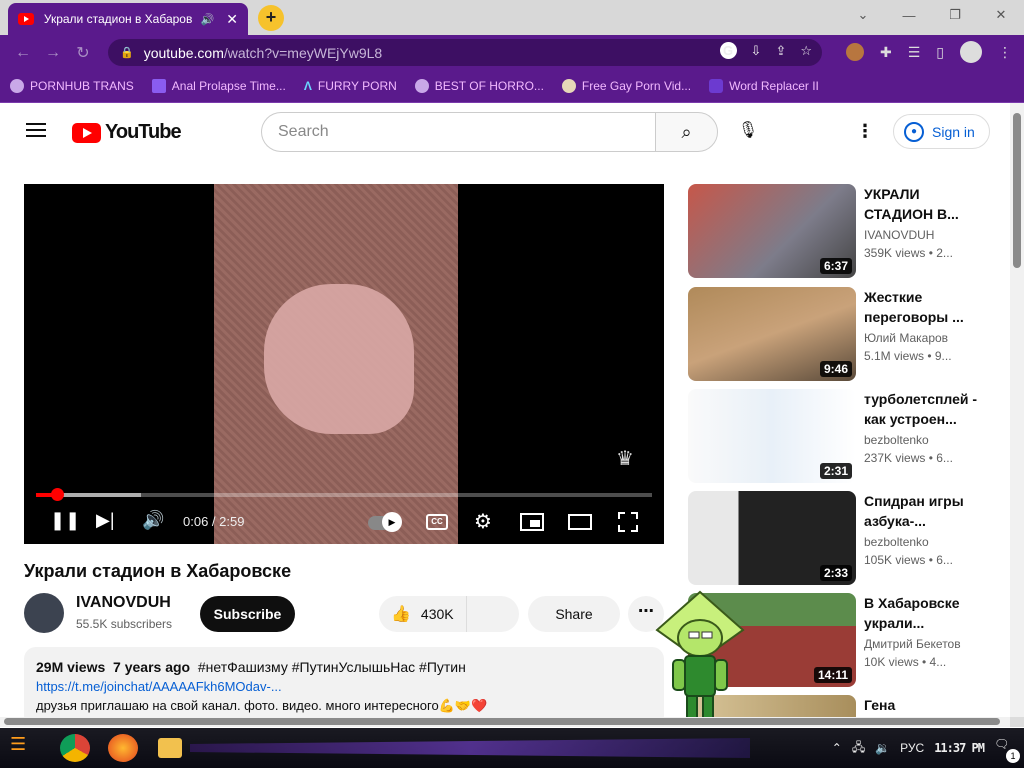 The height and width of the screenshot is (768, 1024). Describe the element at coordinates (263, 53) in the screenshot. I see `url-text: youtube.com/watch?v=meyWEjYw9L8` at that location.